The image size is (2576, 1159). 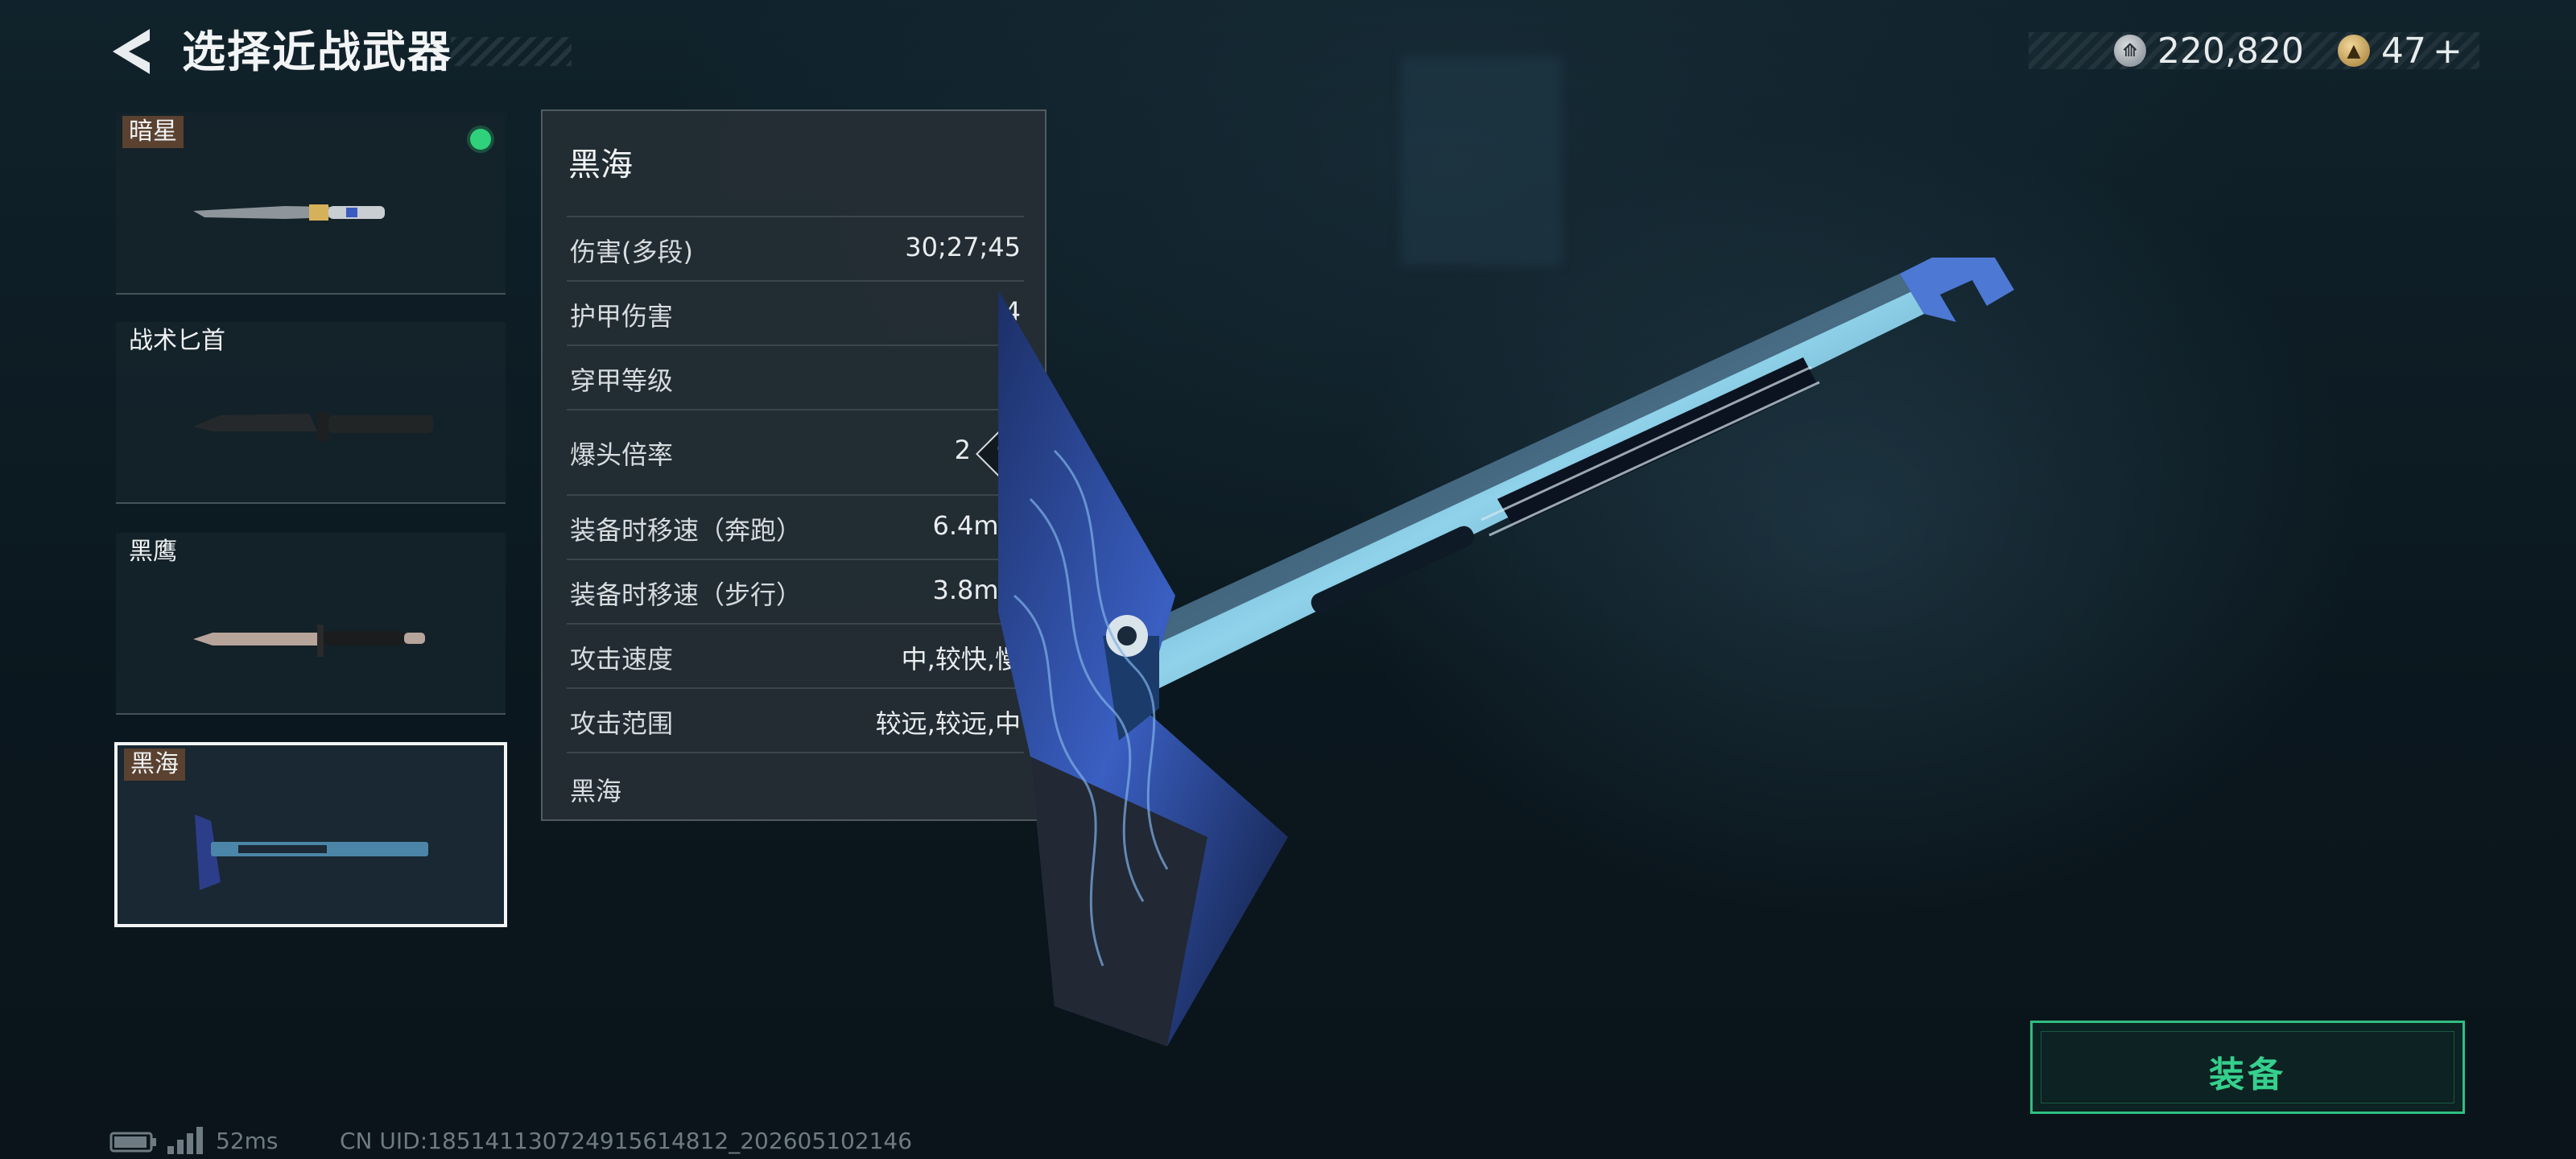 What do you see at coordinates (795, 720) in the screenshot?
I see `stat-row-attack-range: 攻击范围 较远,较远,中` at bounding box center [795, 720].